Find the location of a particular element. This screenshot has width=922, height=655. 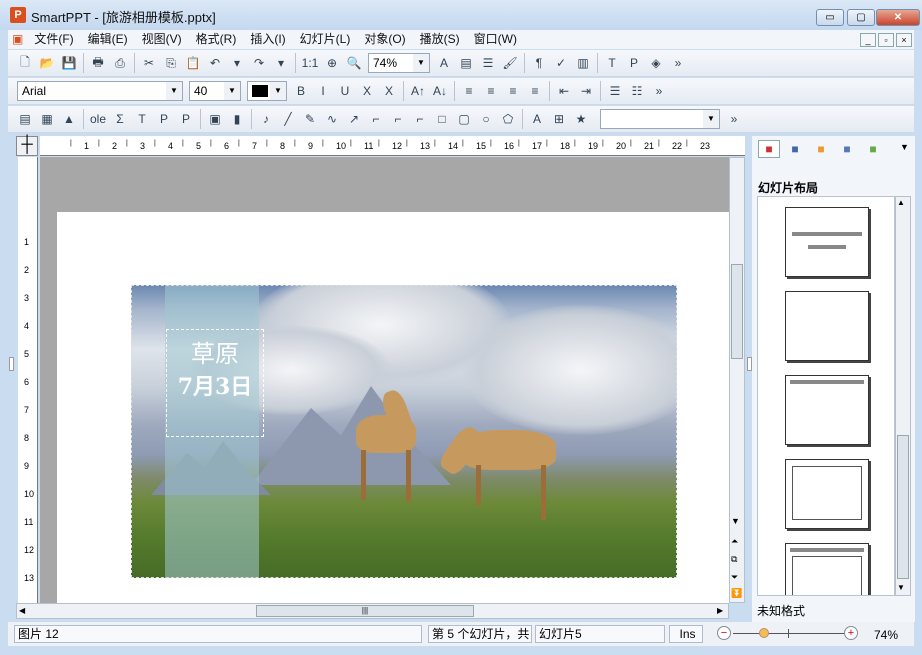

layout-tab-icon: ■ is located at coordinates (769, 149).